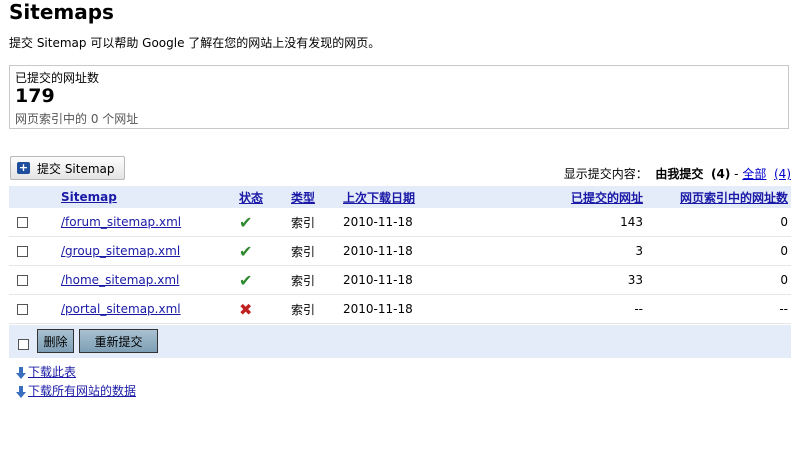  I want to click on submitted-count: 179, so click(35, 96).